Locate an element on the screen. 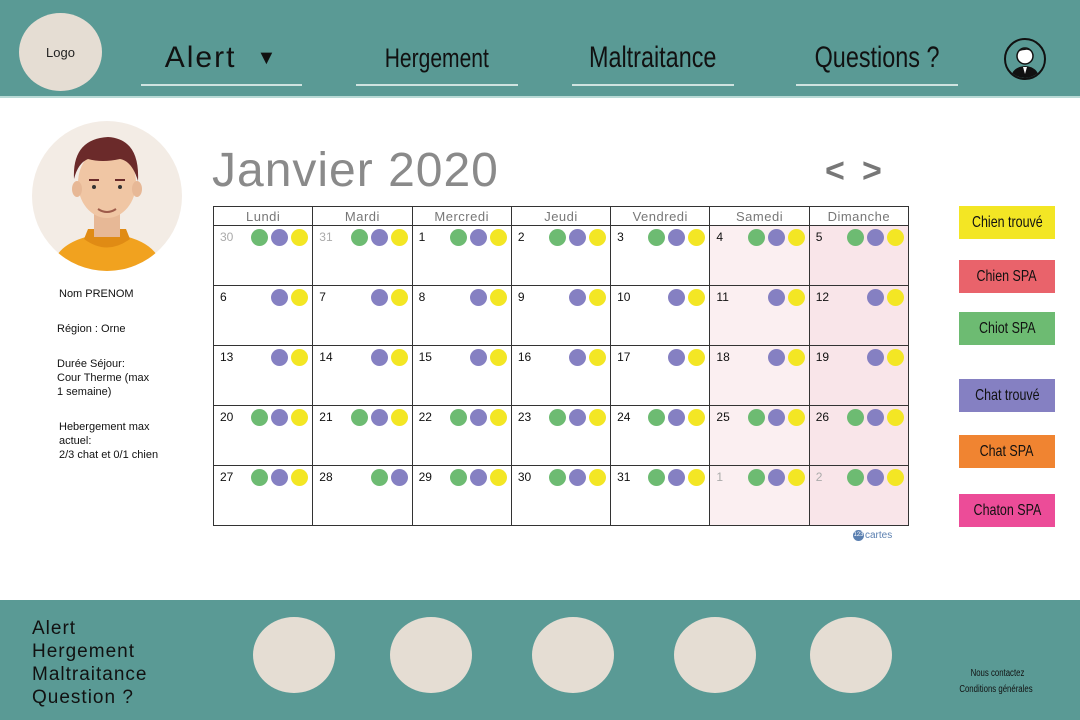 This screenshot has width=1080, height=720. nav-alert: Alert ▼ is located at coordinates (221, 58).